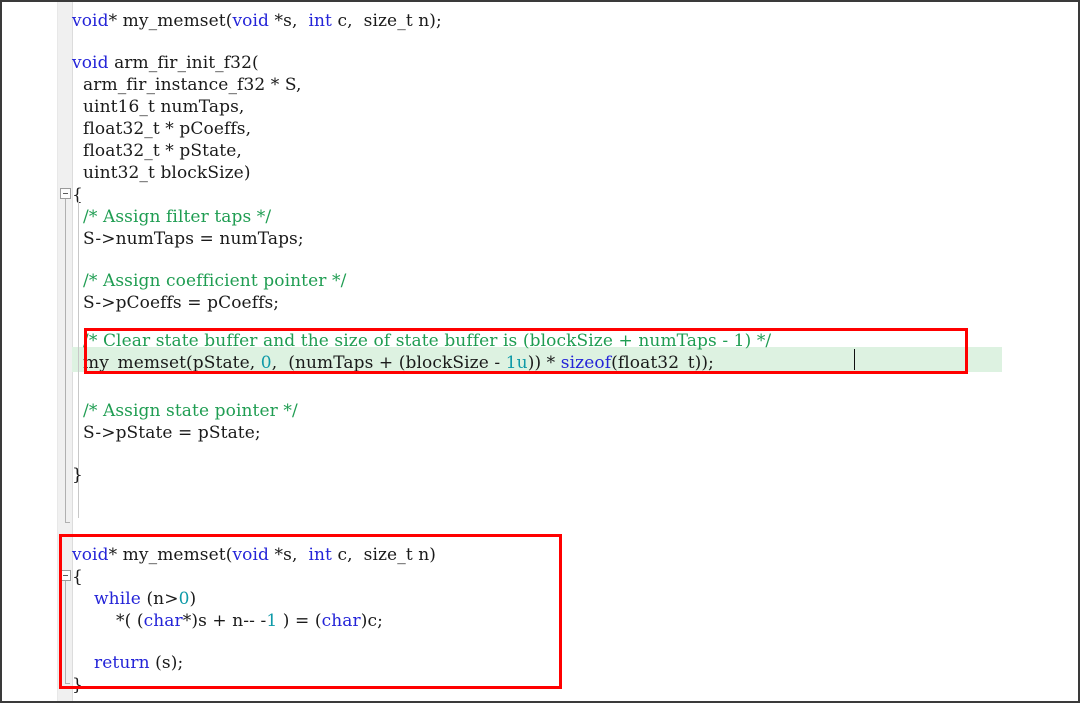 This screenshot has height=703, width=1080. What do you see at coordinates (193, 599) in the screenshot?
I see `while-cond-tail: )` at bounding box center [193, 599].